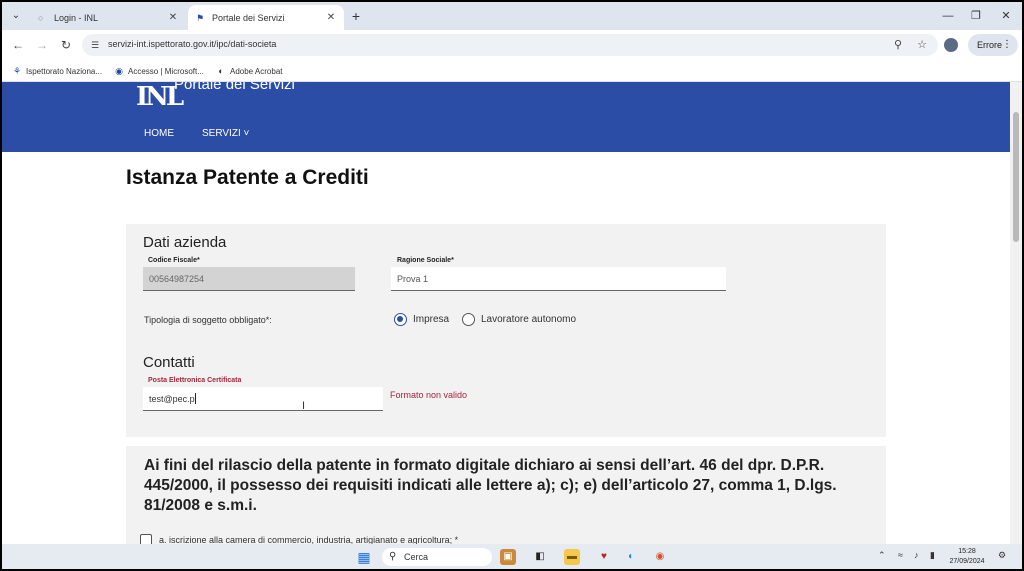 The width and height of the screenshot is (1024, 571). Describe the element at coordinates (967, 557) in the screenshot. I see `clock: 15:28 27/09/2024` at that location.